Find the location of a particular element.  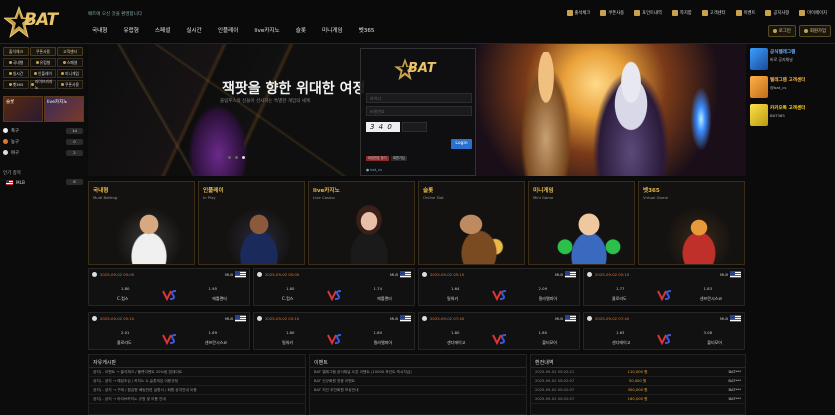

game-card: 미니게임 Mini Game is located at coordinates (581, 223).